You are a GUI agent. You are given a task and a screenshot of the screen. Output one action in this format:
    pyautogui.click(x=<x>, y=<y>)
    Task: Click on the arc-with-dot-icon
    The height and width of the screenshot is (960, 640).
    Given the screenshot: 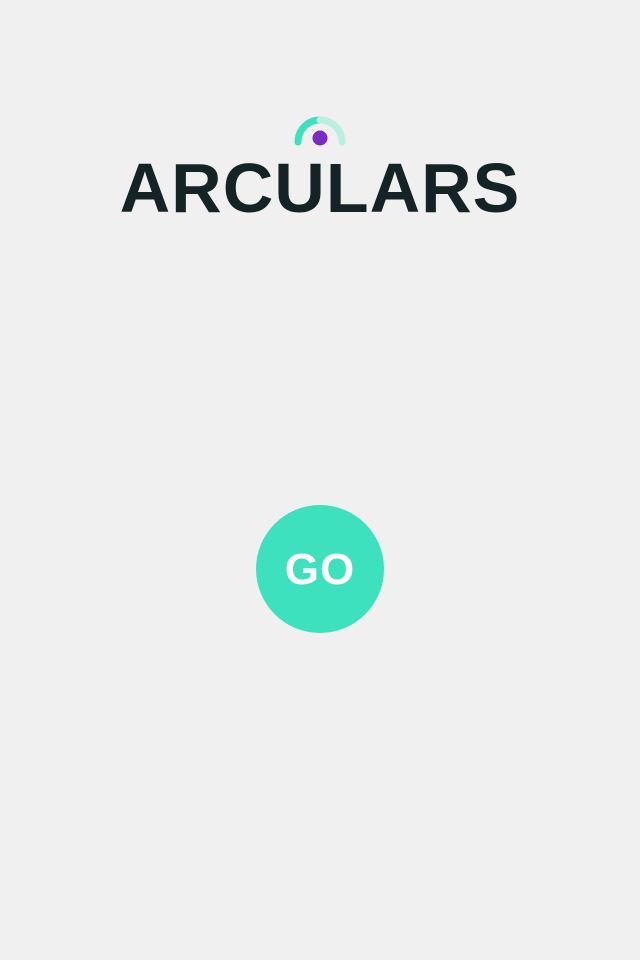 What is the action you would take?
    pyautogui.click(x=320, y=131)
    